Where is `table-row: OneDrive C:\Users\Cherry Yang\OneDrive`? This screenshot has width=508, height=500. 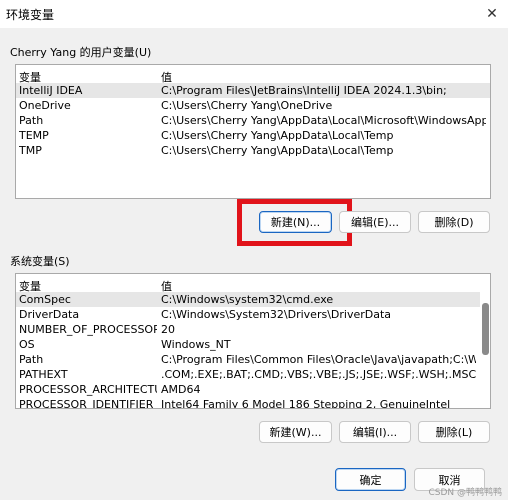
table-row: OneDrive C:\Users\Cherry Yang\OneDrive is located at coordinates (253, 105).